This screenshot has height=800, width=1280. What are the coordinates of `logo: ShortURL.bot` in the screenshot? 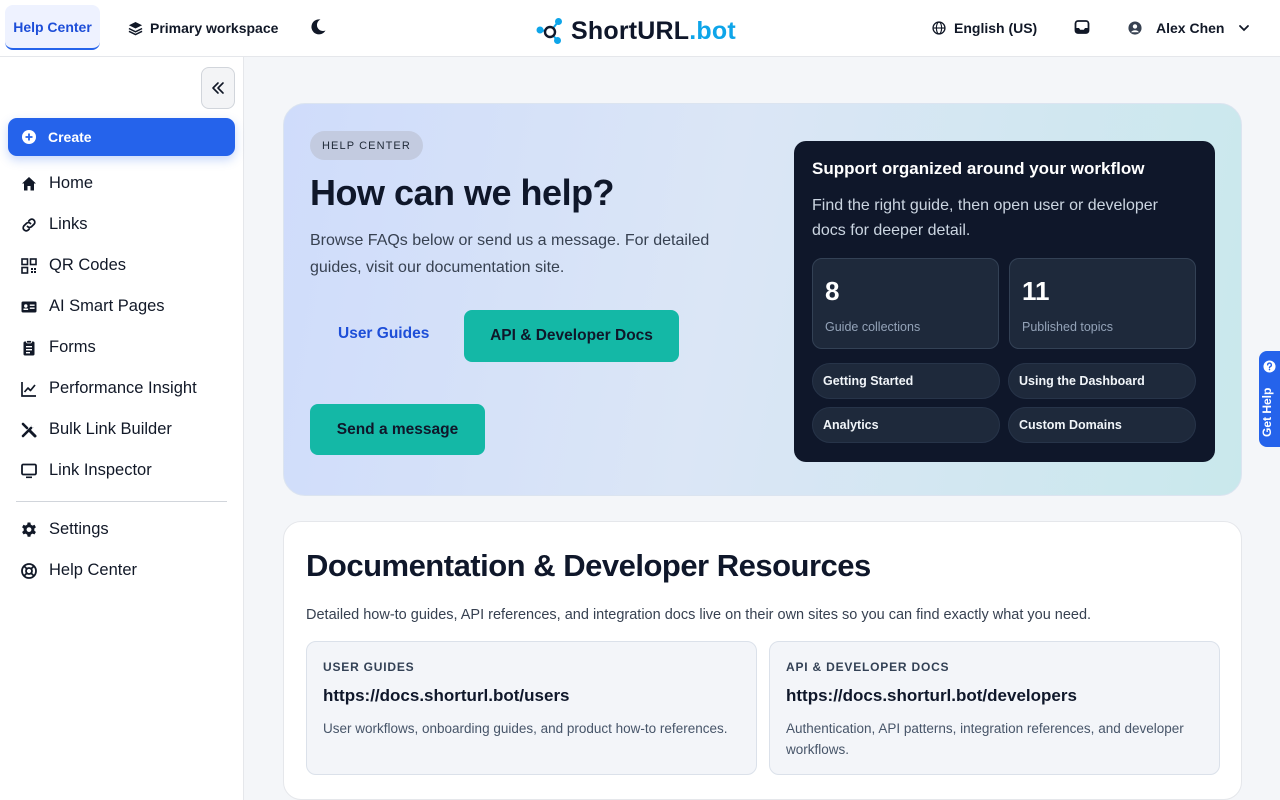 It's located at (635, 31).